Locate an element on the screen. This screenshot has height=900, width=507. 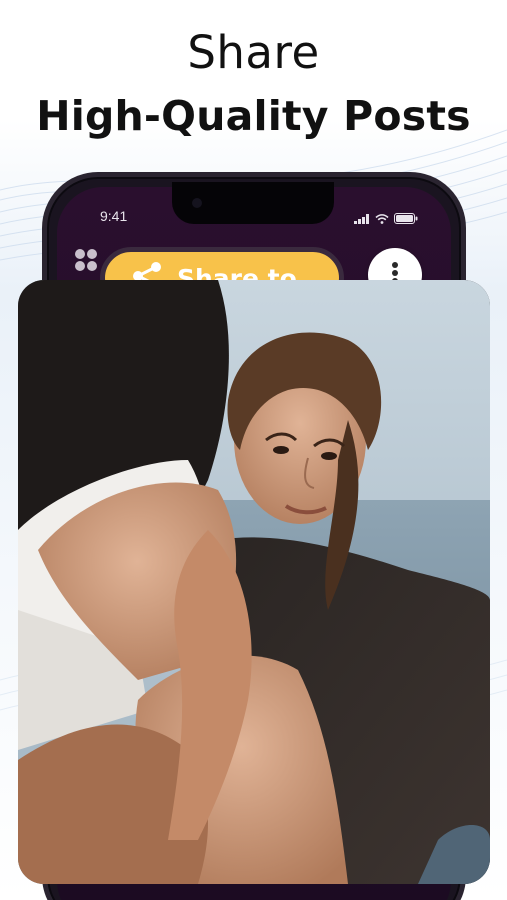
signal-icon is located at coordinates (362, 218).